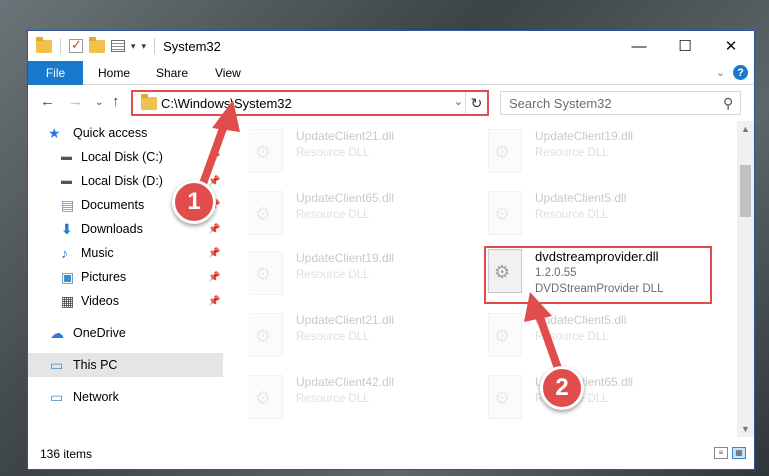 Image resolution: width=769 pixels, height=476 pixels. Describe the element at coordinates (310, 103) in the screenshot. I see `address-bar: C:\Windows\System32 ⌄ ↻` at that location.